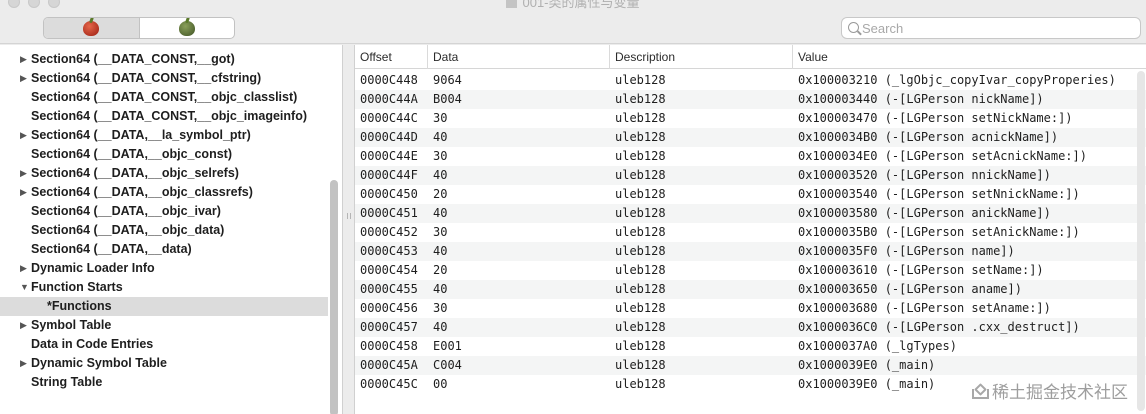 This screenshot has width=1146, height=414. I want to click on view-mode-green-button, so click(187, 28).